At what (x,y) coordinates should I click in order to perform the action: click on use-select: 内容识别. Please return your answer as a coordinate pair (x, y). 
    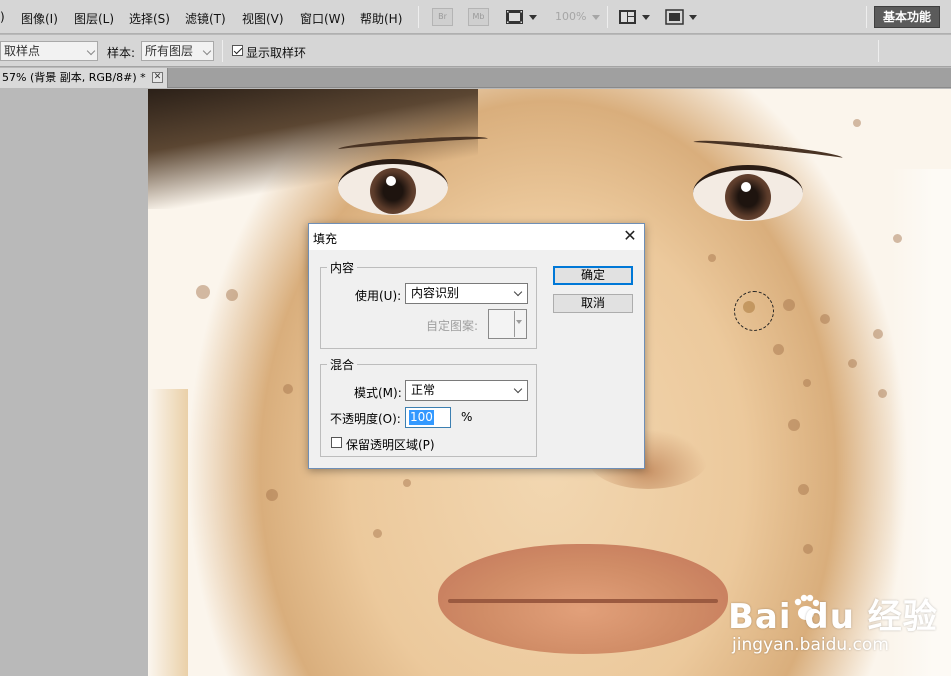
    Looking at the image, I should click on (466, 293).